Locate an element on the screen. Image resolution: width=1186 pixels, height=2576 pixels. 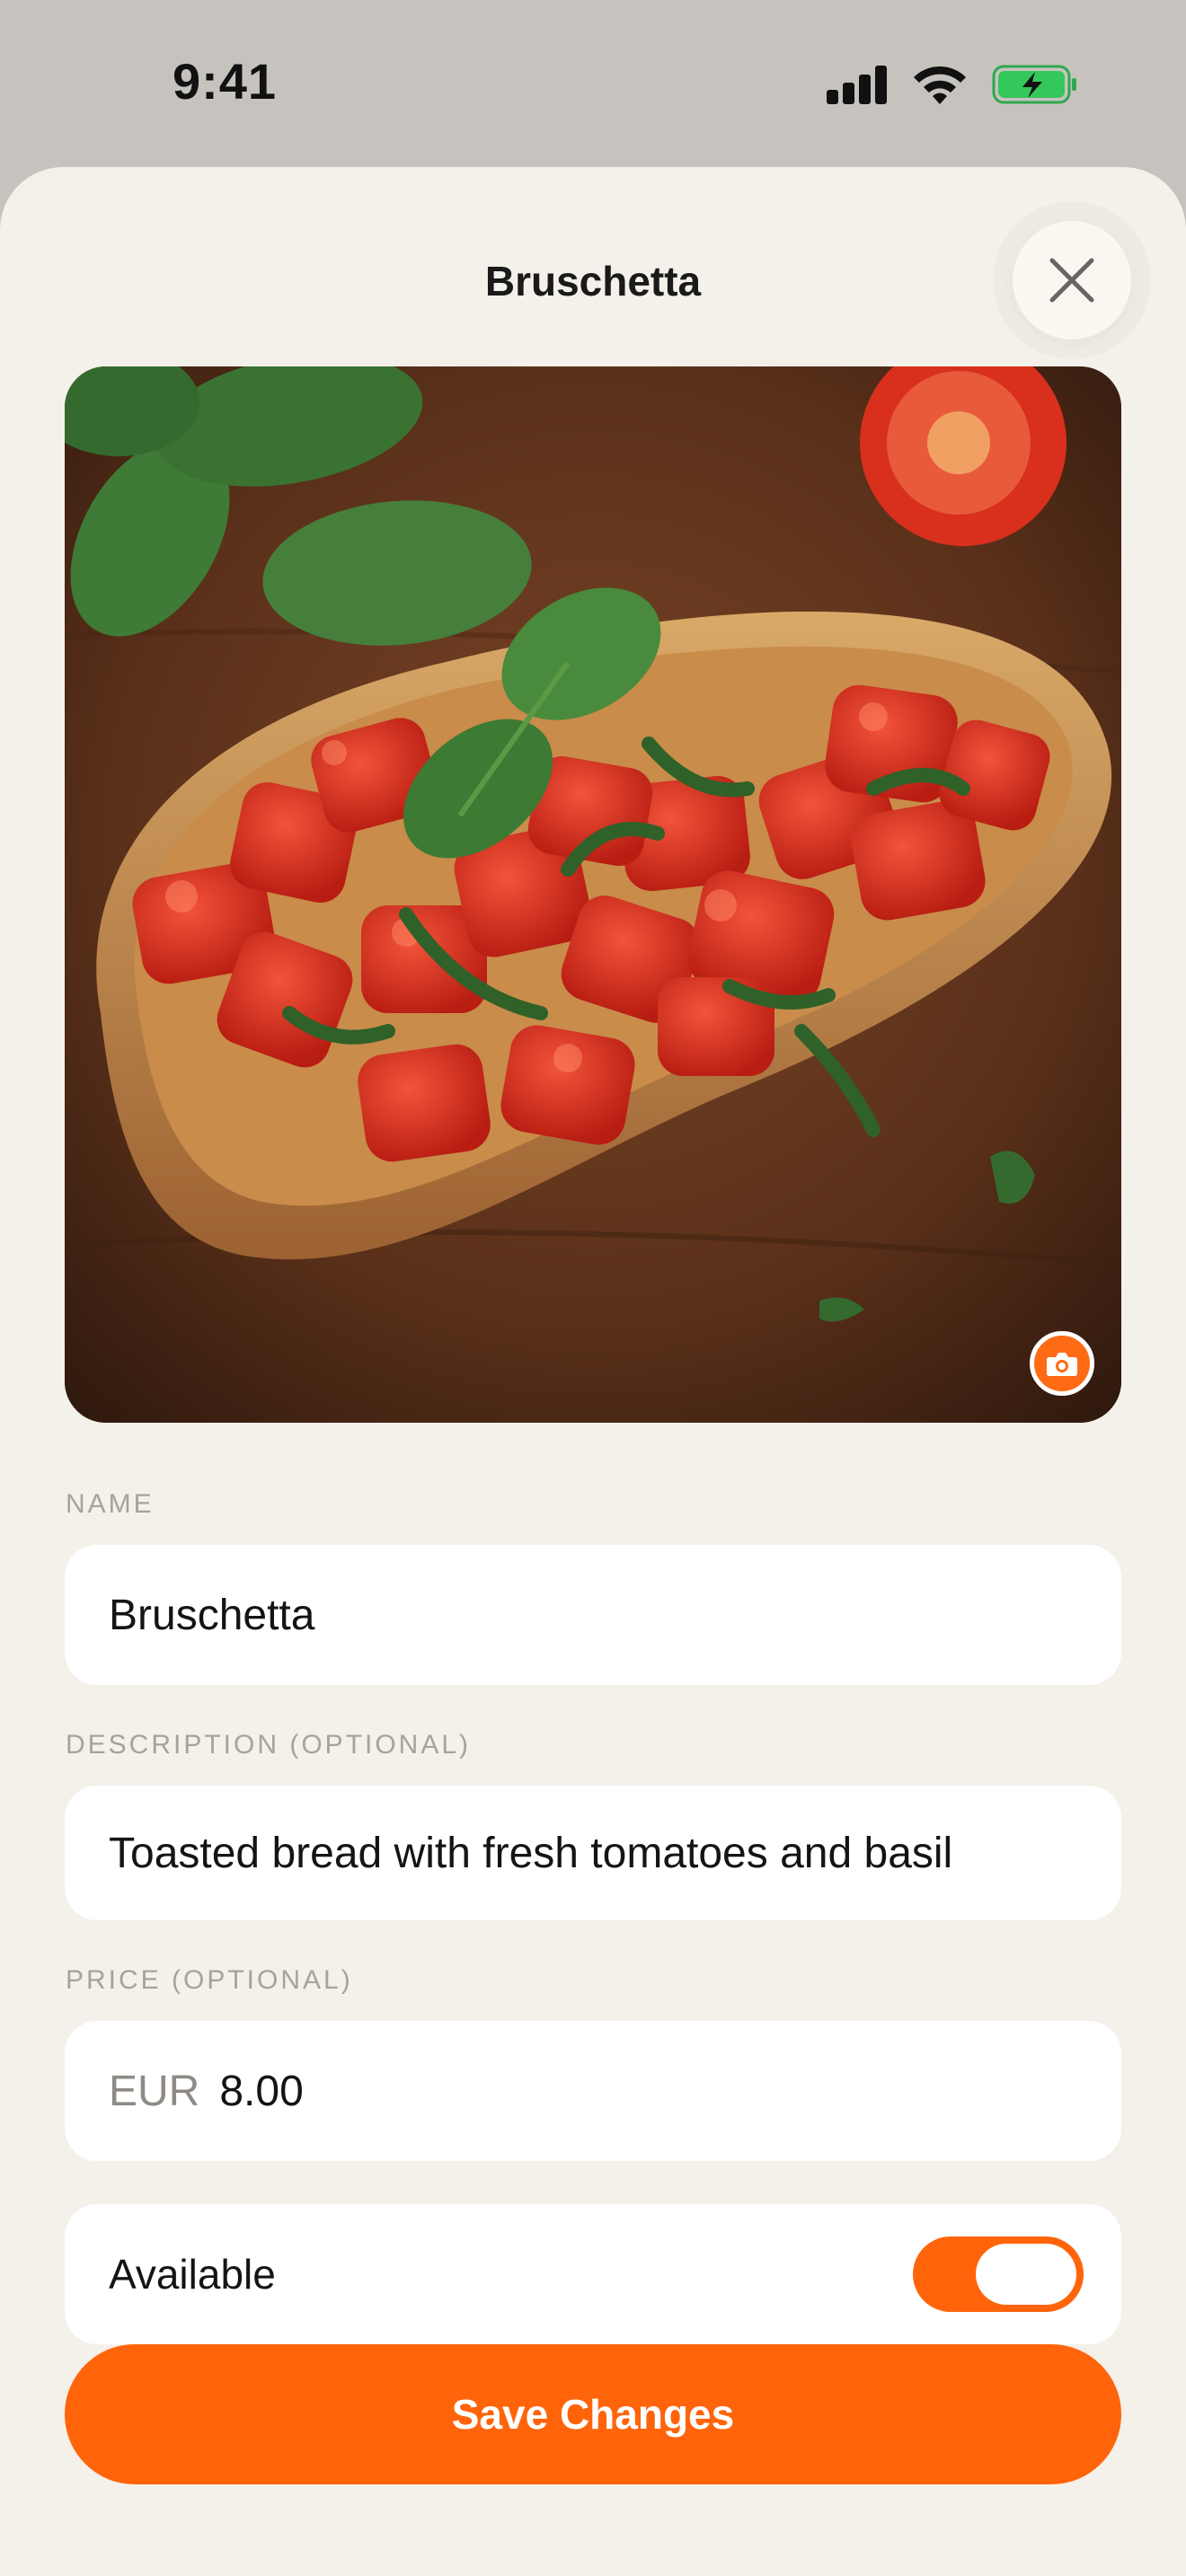
available-toggle is located at coordinates (998, 2274).